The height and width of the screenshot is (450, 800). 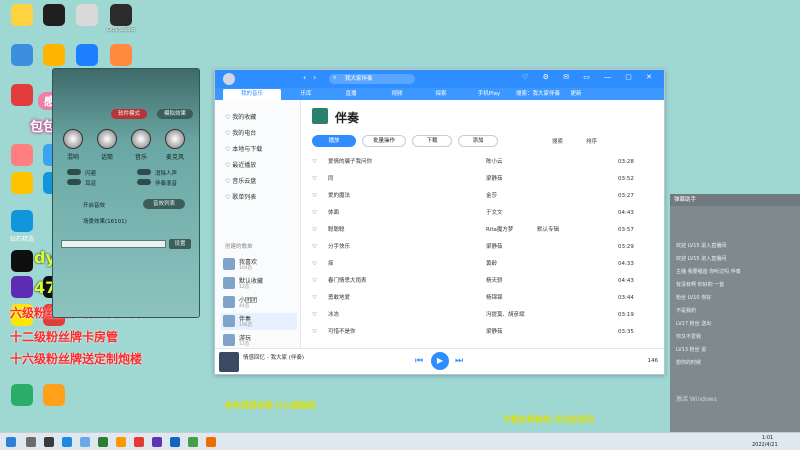 What do you see at coordinates (113, 244) in the screenshot?
I see `scene-select` at bounding box center [113, 244].